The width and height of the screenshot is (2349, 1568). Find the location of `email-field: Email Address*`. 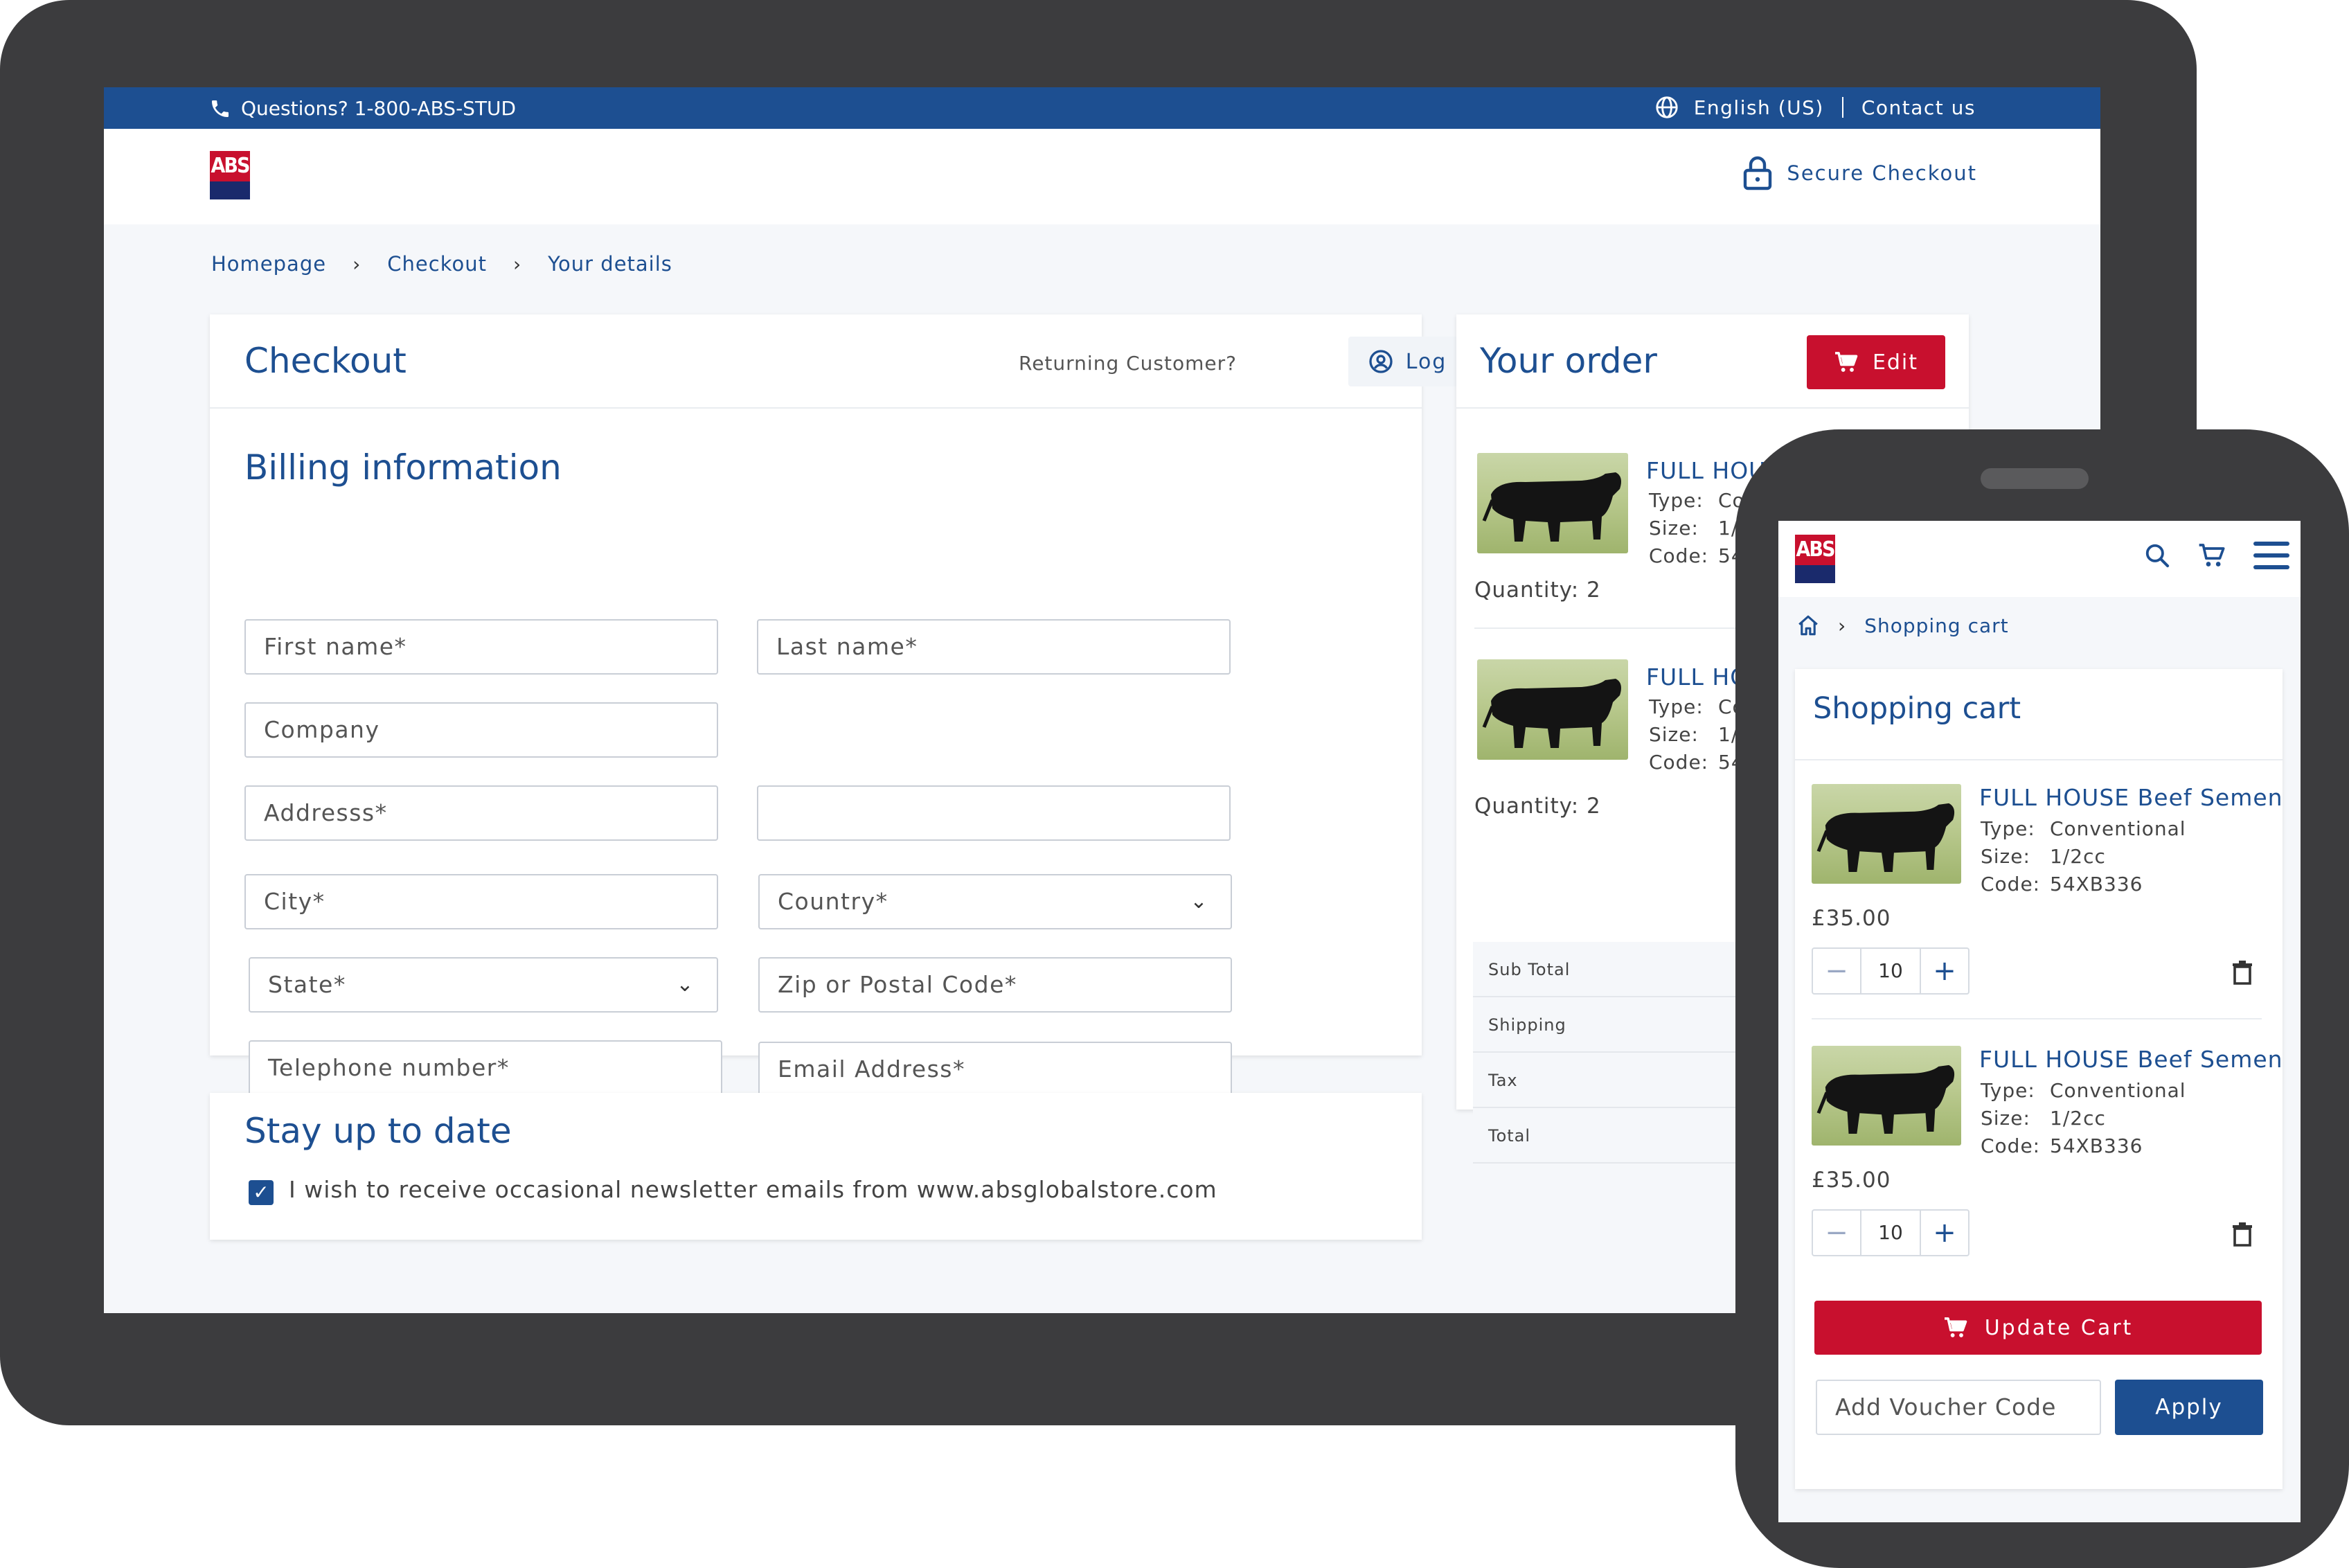

email-field: Email Address* is located at coordinates (995, 1070).